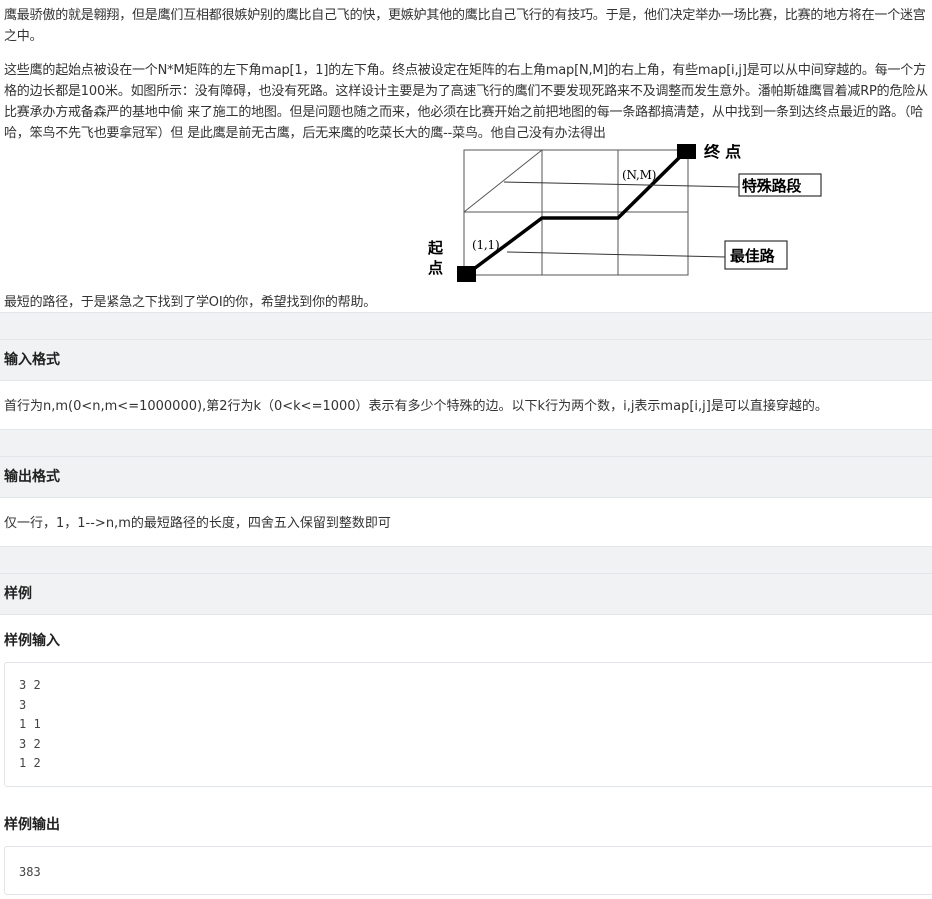  Describe the element at coordinates (639, 175) in the screenshot. I see `nm-label: (N,M)` at that location.